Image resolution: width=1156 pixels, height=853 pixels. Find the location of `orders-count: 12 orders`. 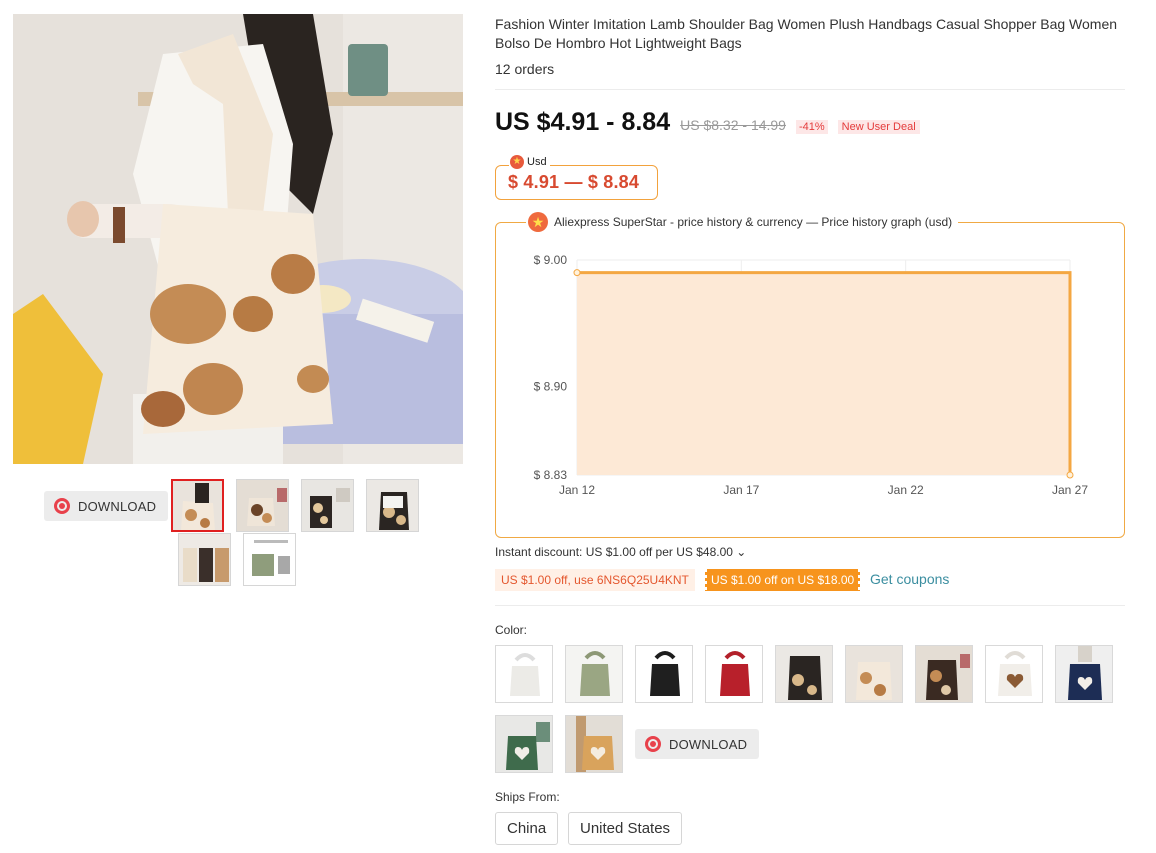

orders-count: 12 orders is located at coordinates (525, 69).